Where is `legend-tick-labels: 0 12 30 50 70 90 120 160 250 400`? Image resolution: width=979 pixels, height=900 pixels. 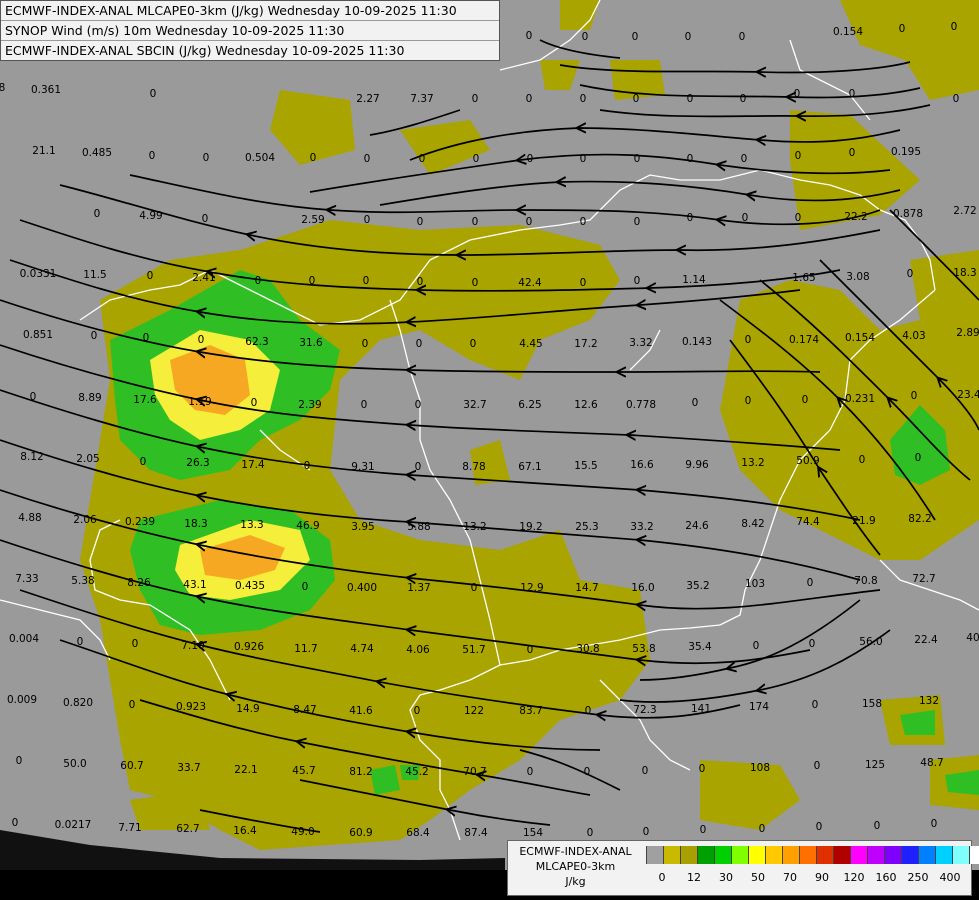
legend-tick-labels: 0 12 30 50 70 90 120 160 250 400 is located at coordinates (811, 879).